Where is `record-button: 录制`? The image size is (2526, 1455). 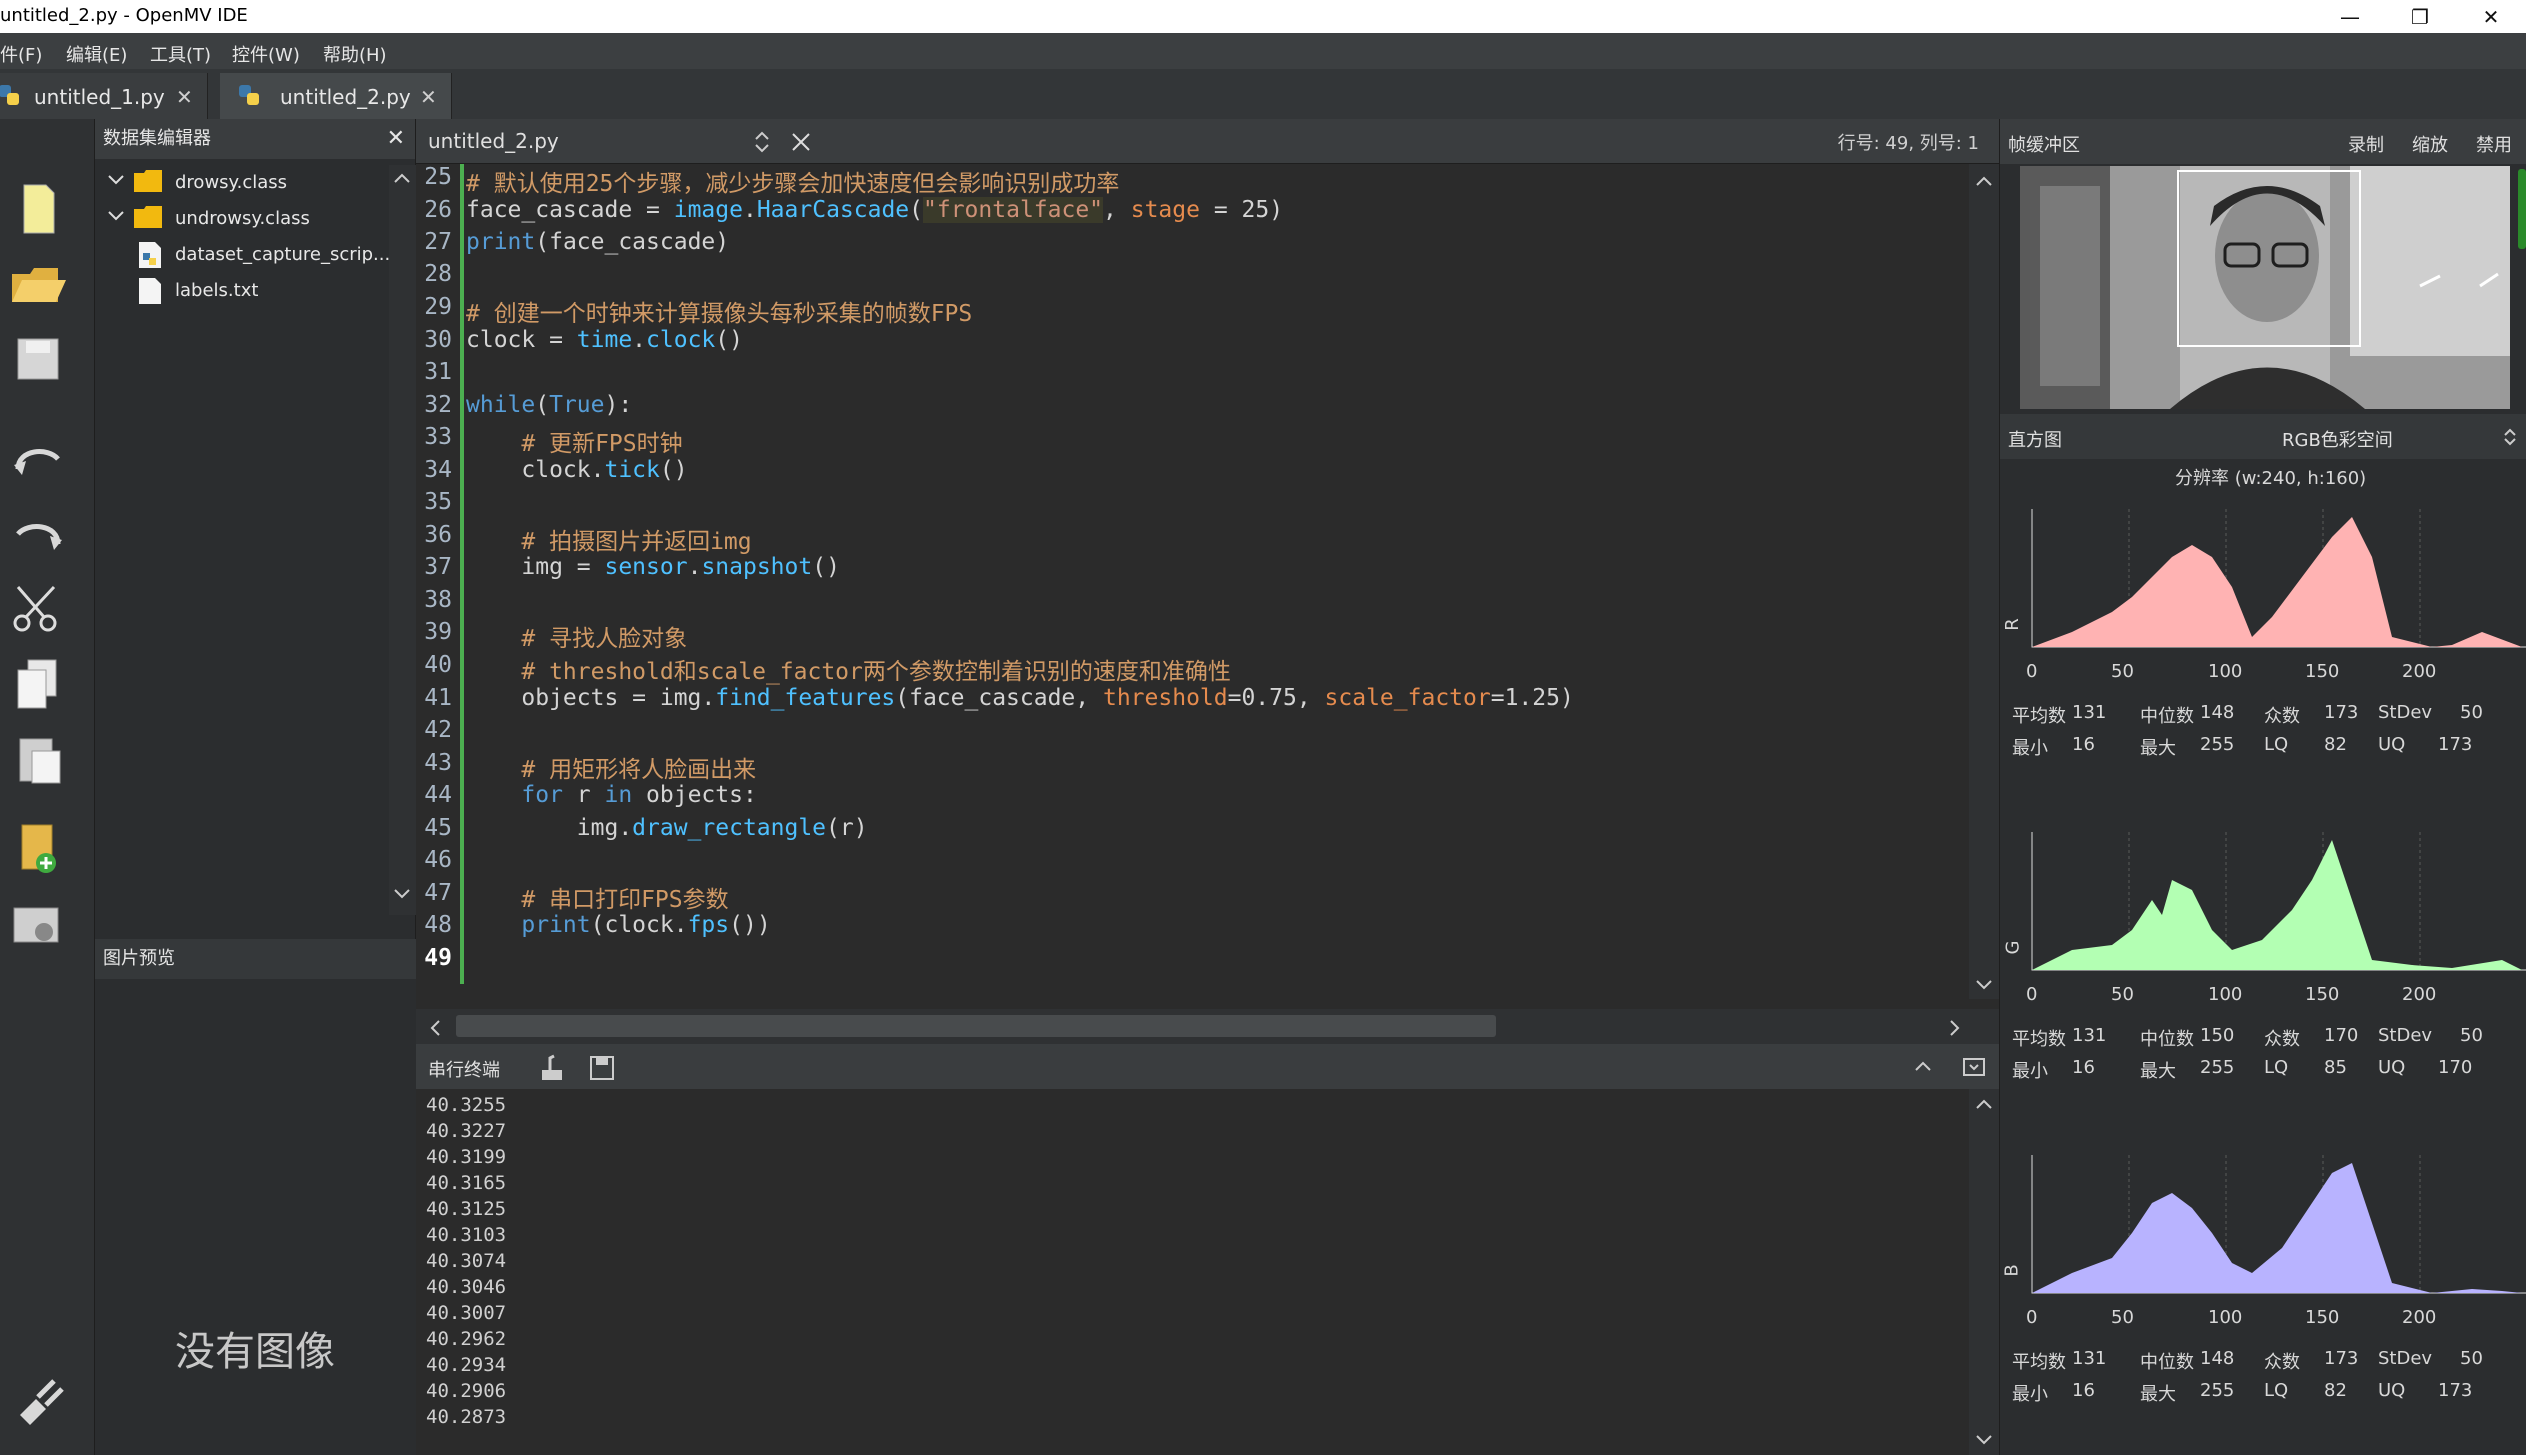
record-button: 录制 is located at coordinates (2366, 144).